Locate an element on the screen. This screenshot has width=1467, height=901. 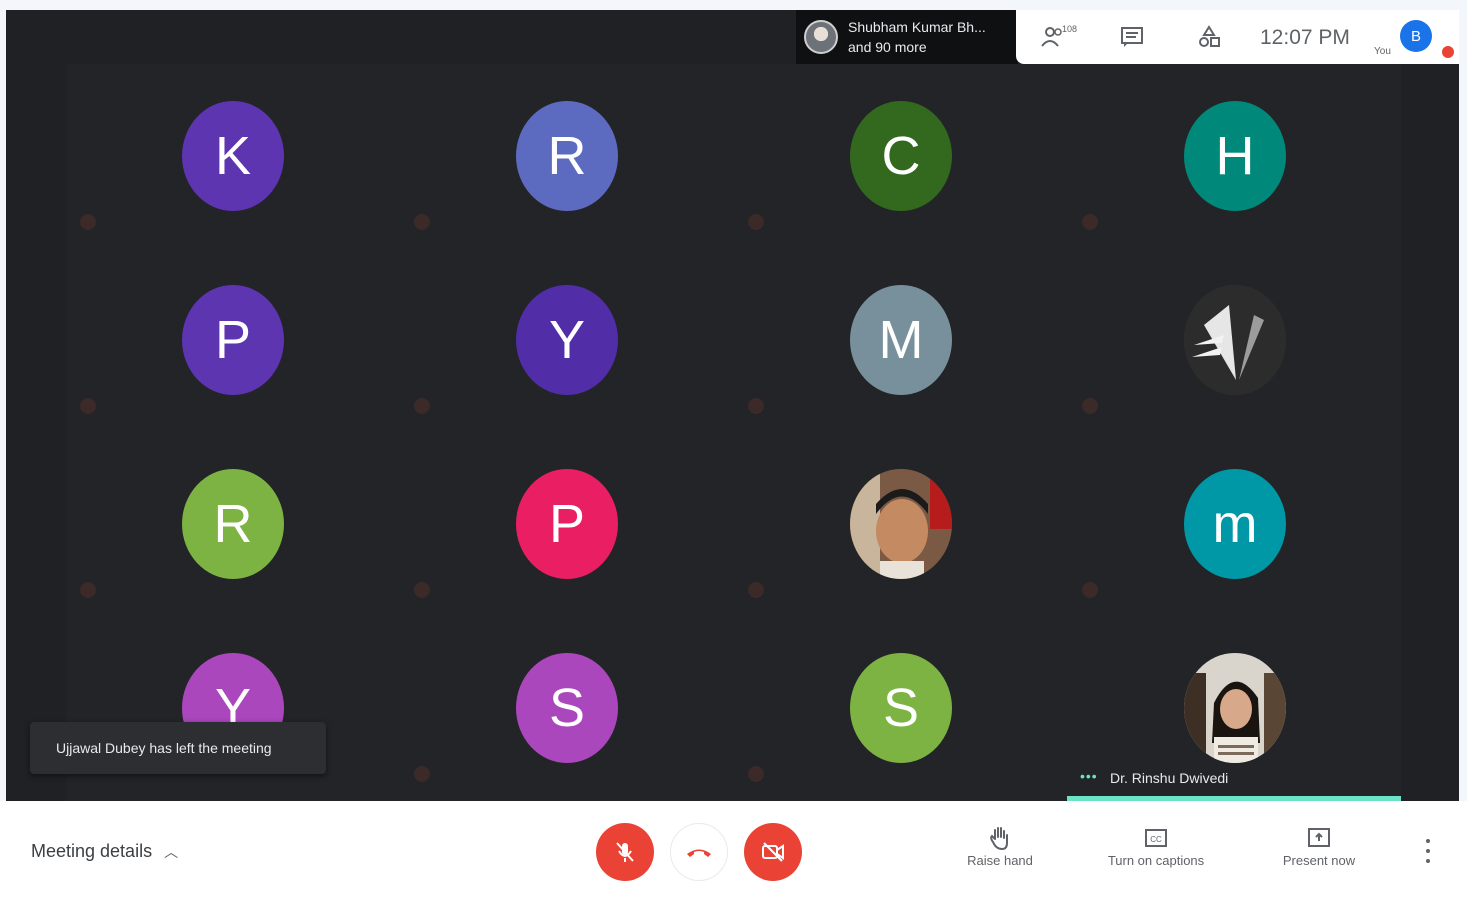
participant-tile: K is located at coordinates (233, 156).